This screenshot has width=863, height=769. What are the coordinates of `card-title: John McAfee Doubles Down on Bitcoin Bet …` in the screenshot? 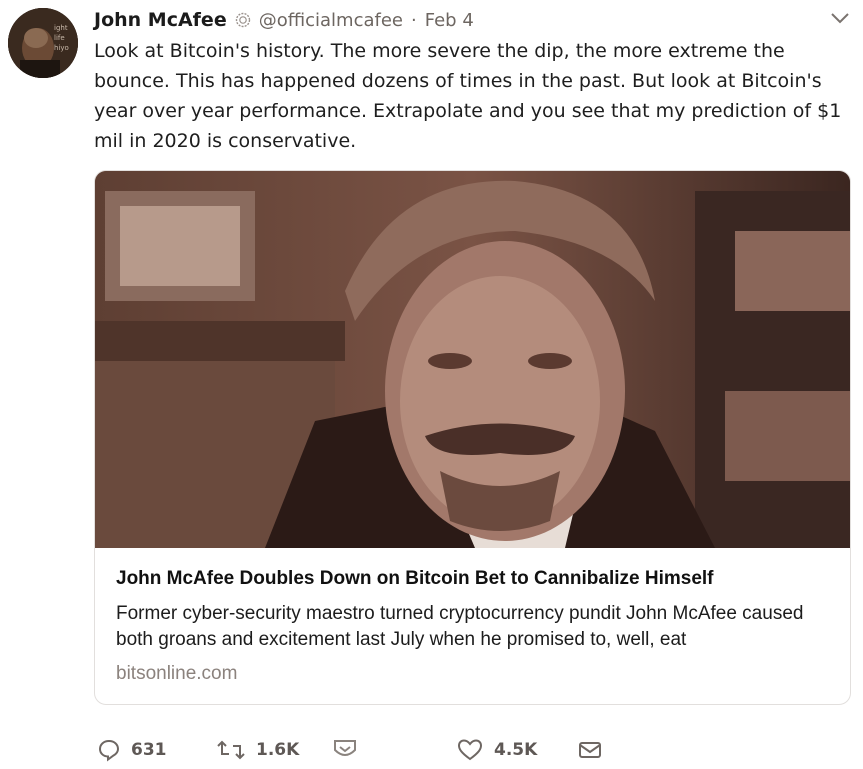 It's located at (476, 579).